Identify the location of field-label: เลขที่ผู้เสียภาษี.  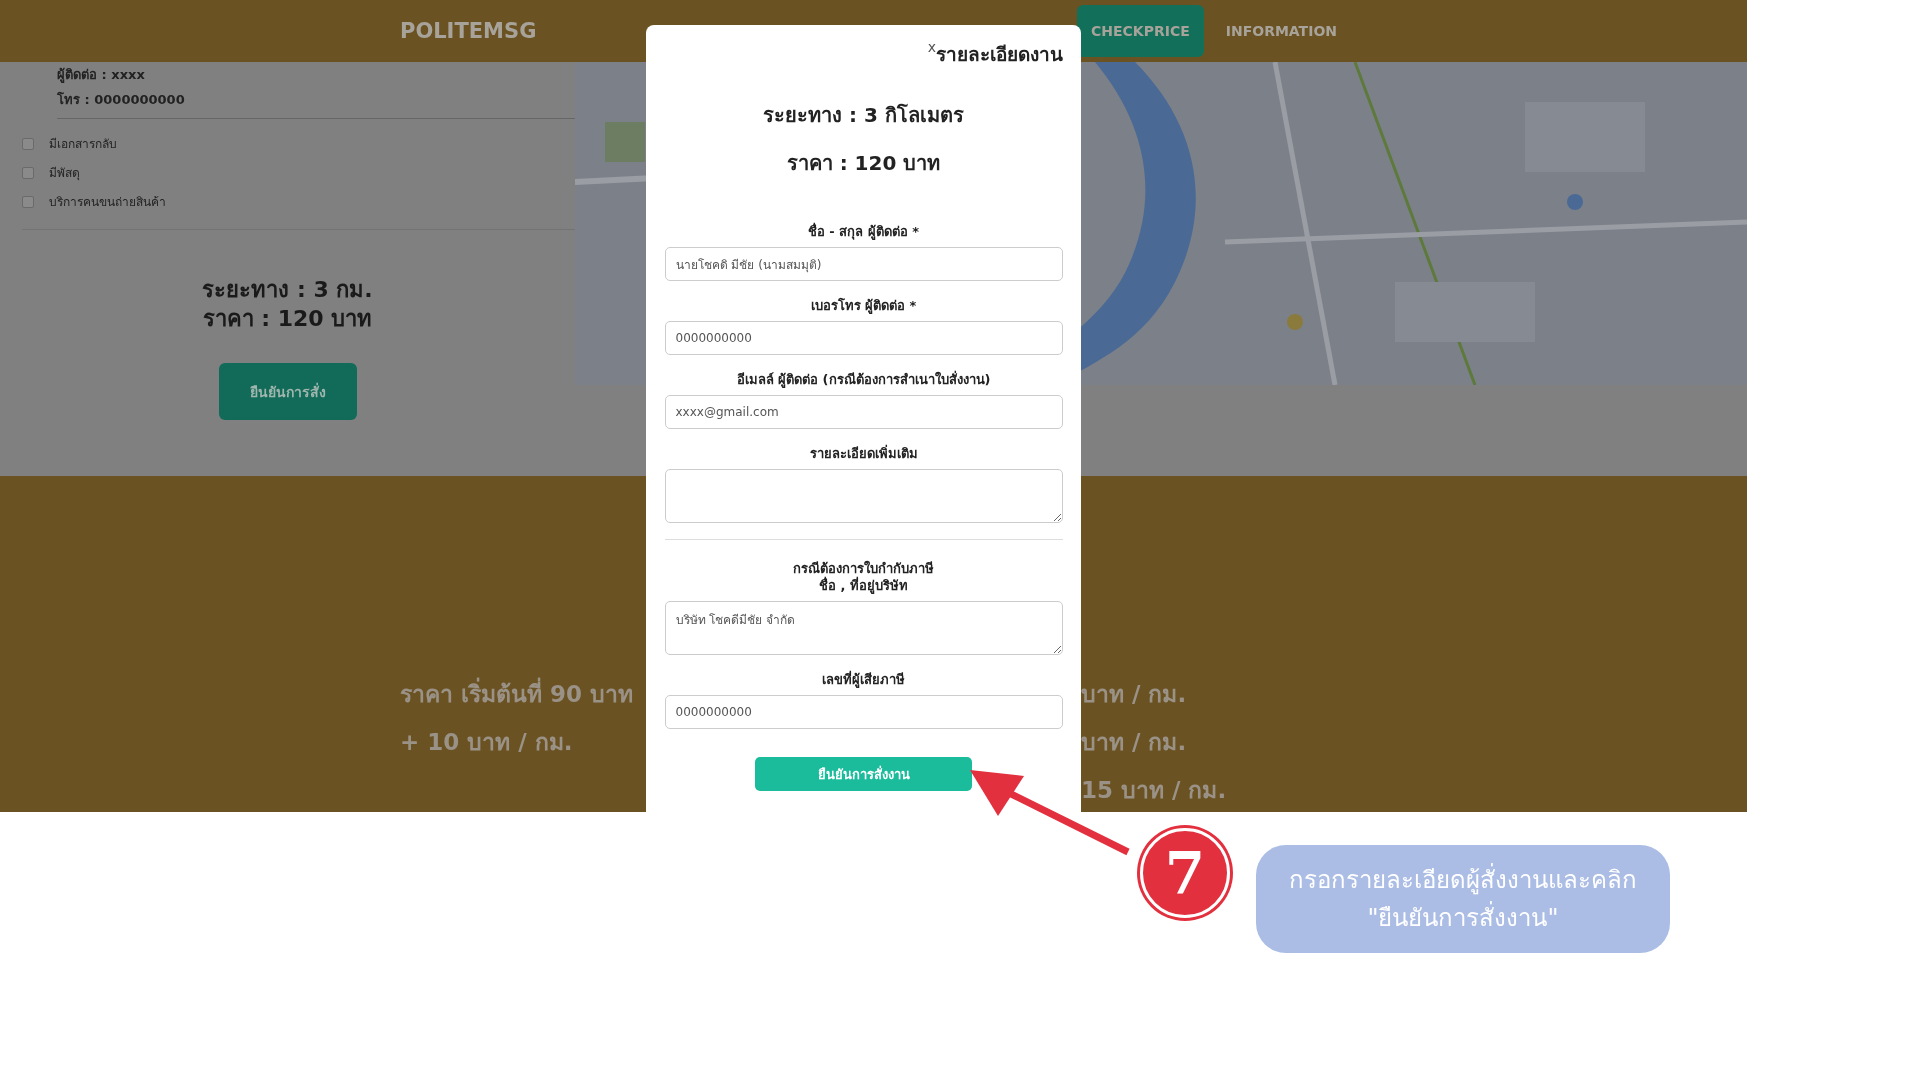
(863, 679).